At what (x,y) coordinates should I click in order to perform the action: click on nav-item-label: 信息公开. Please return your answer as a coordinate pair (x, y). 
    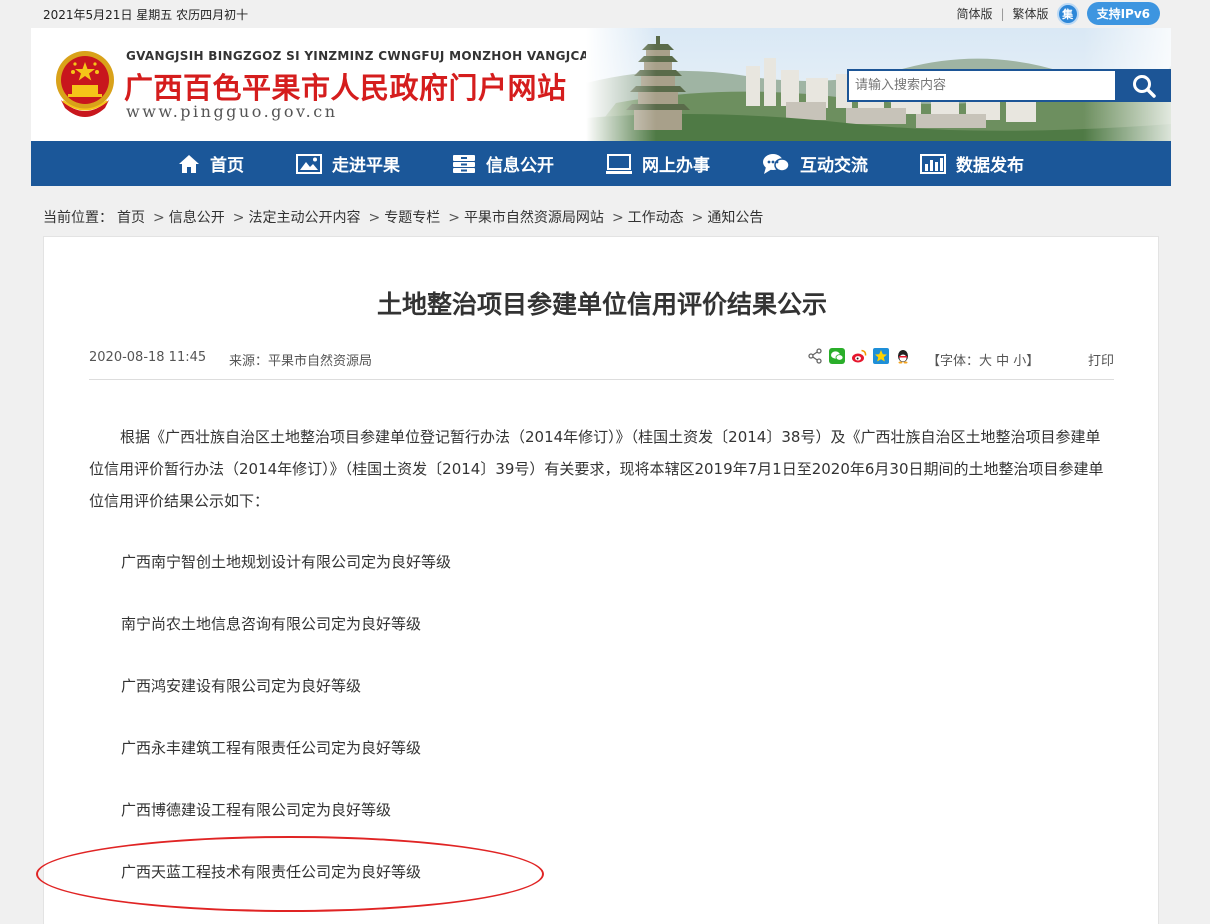
    Looking at the image, I should click on (520, 166).